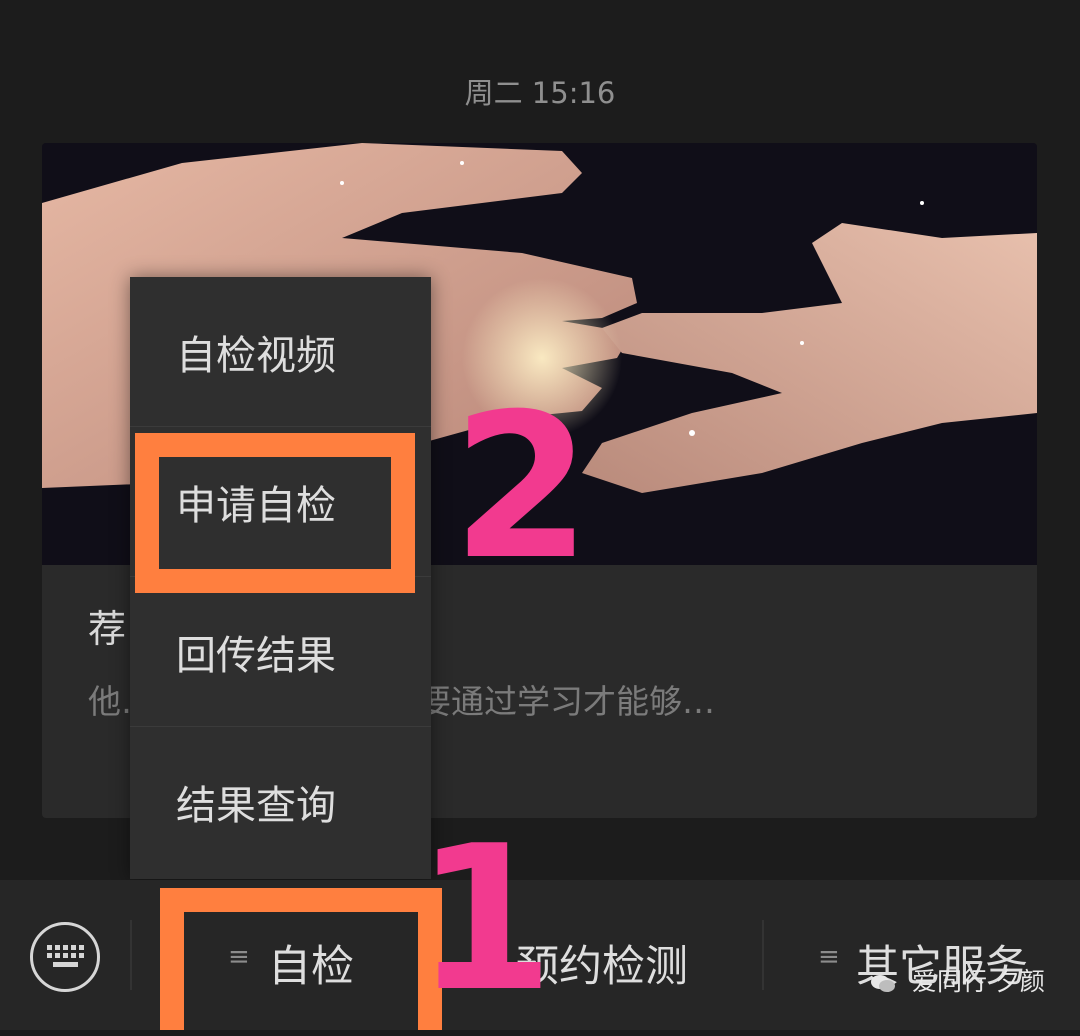 The image size is (1080, 1036). What do you see at coordinates (978, 981) in the screenshot?
I see `watermark-text: 爱同行 夕颜` at bounding box center [978, 981].